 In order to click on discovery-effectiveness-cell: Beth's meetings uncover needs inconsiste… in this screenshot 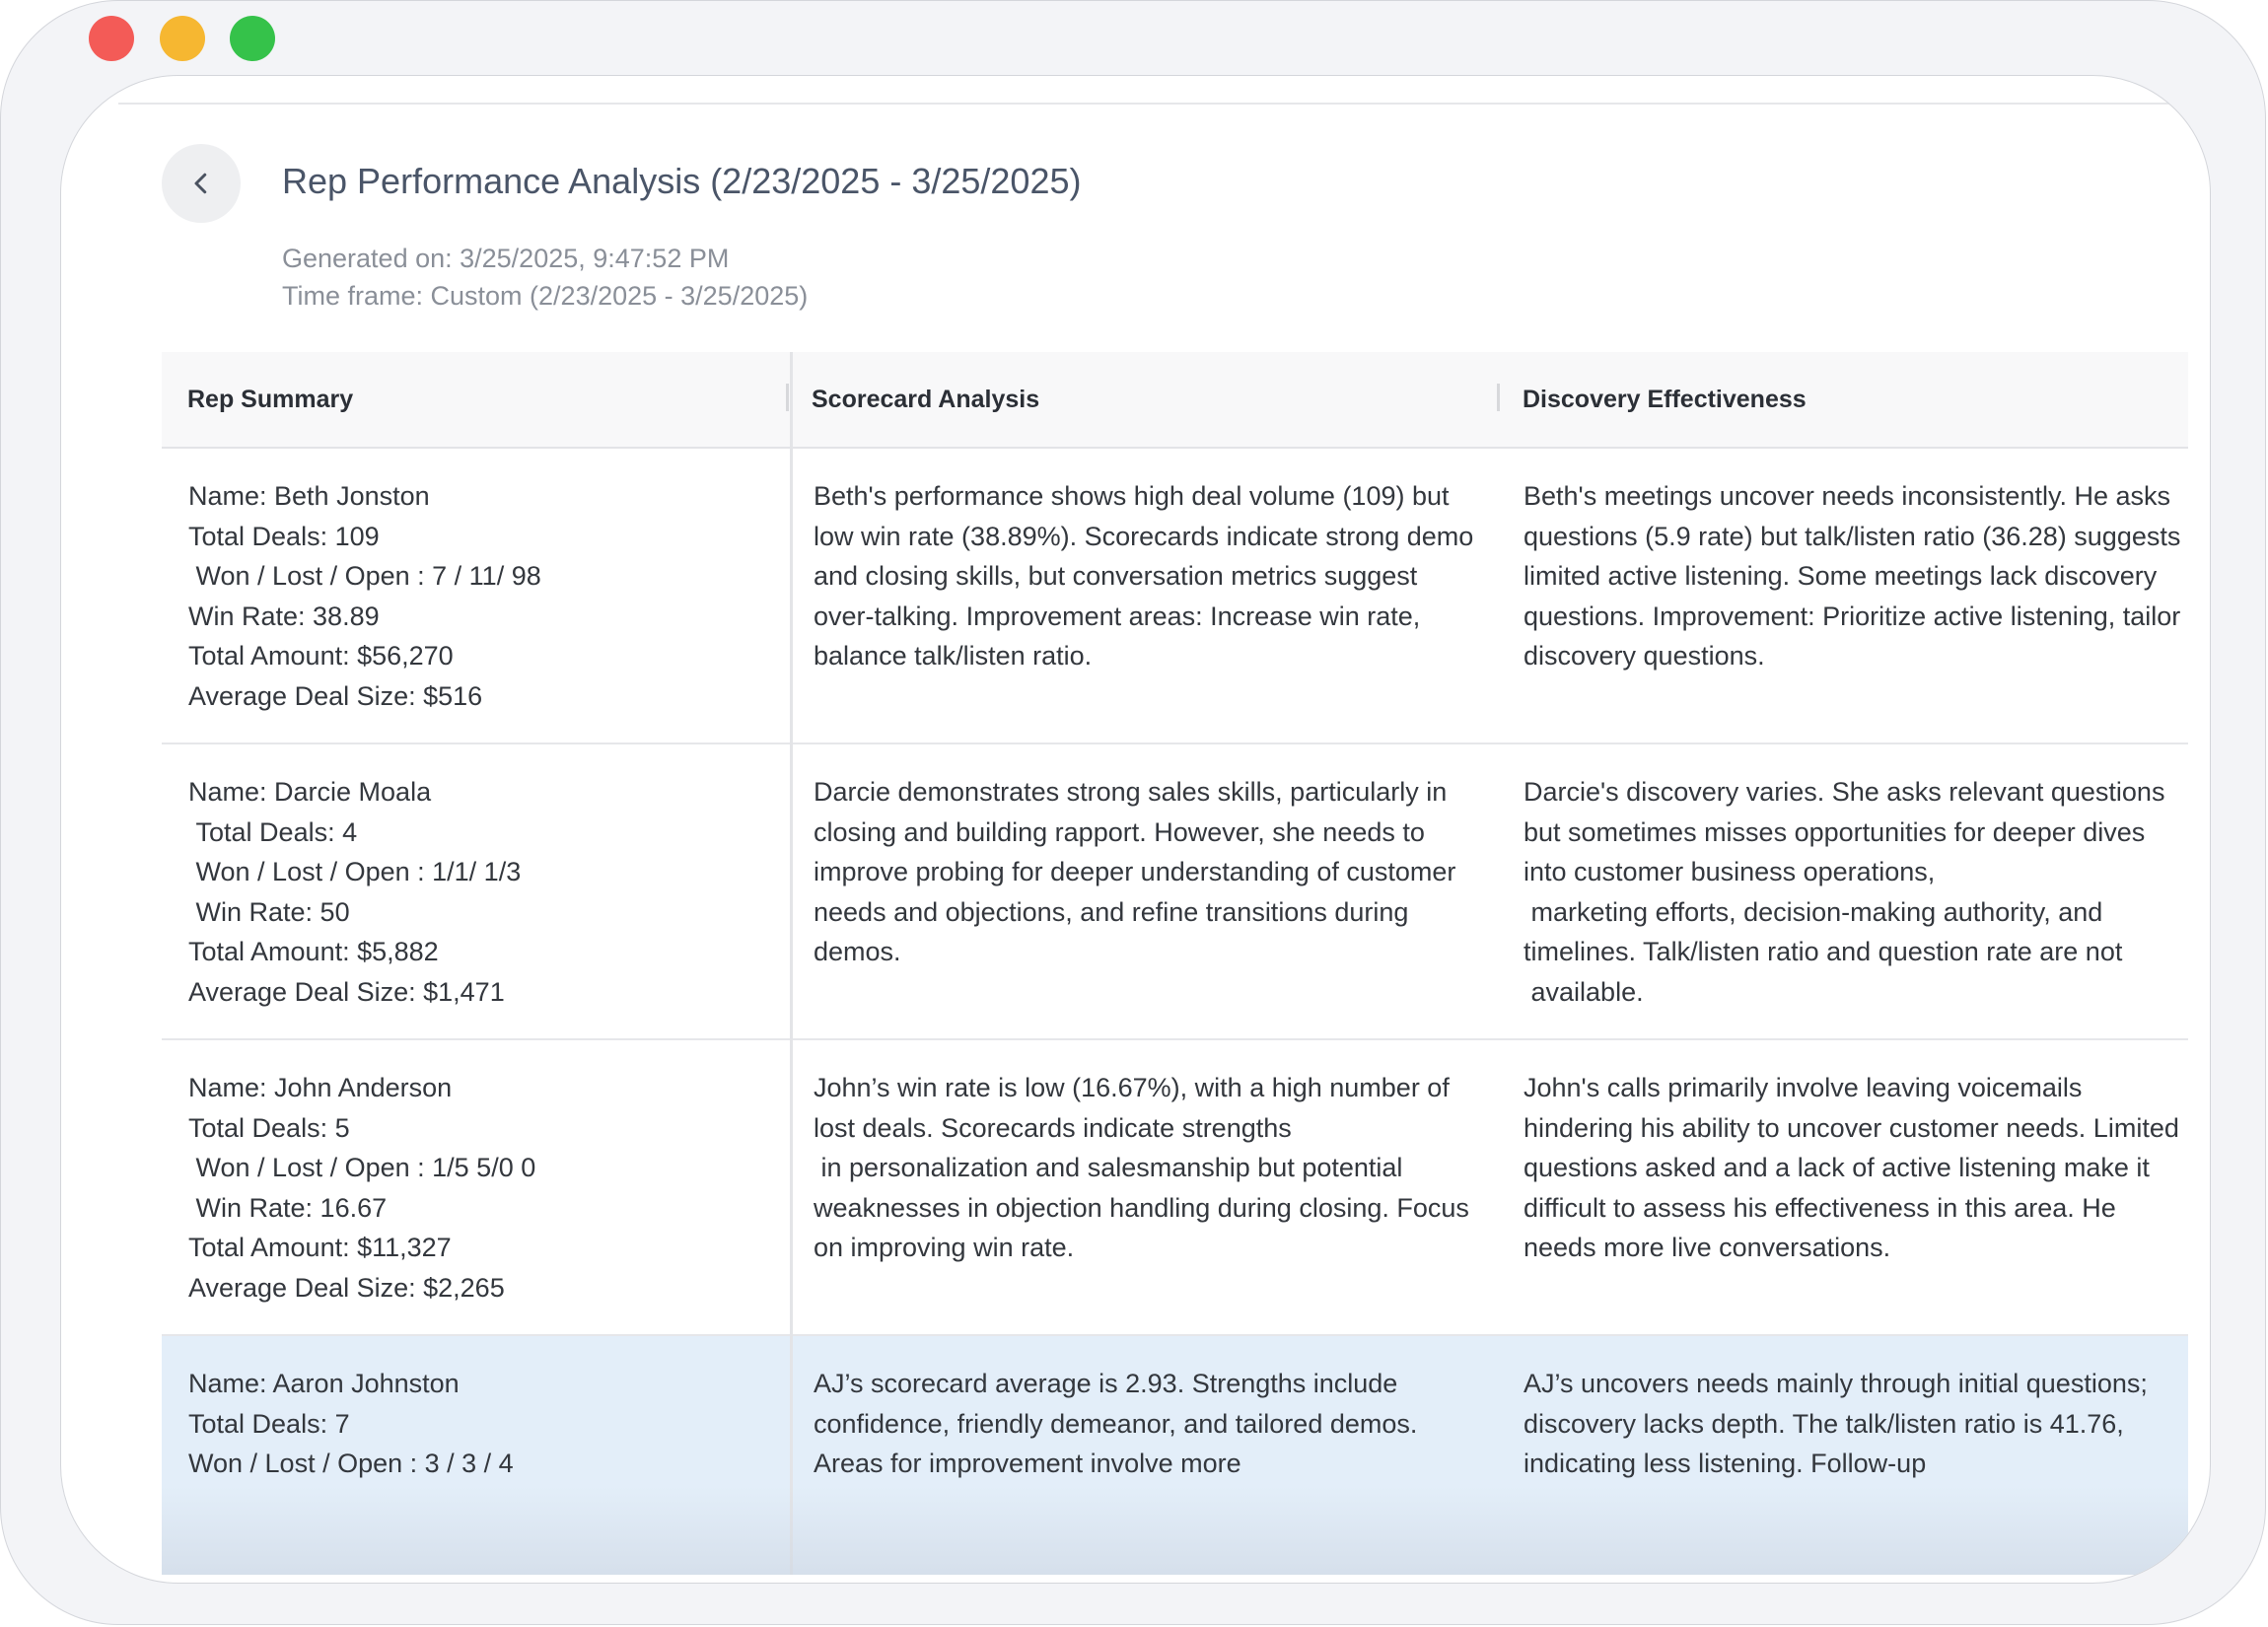, I will do `click(1856, 576)`.